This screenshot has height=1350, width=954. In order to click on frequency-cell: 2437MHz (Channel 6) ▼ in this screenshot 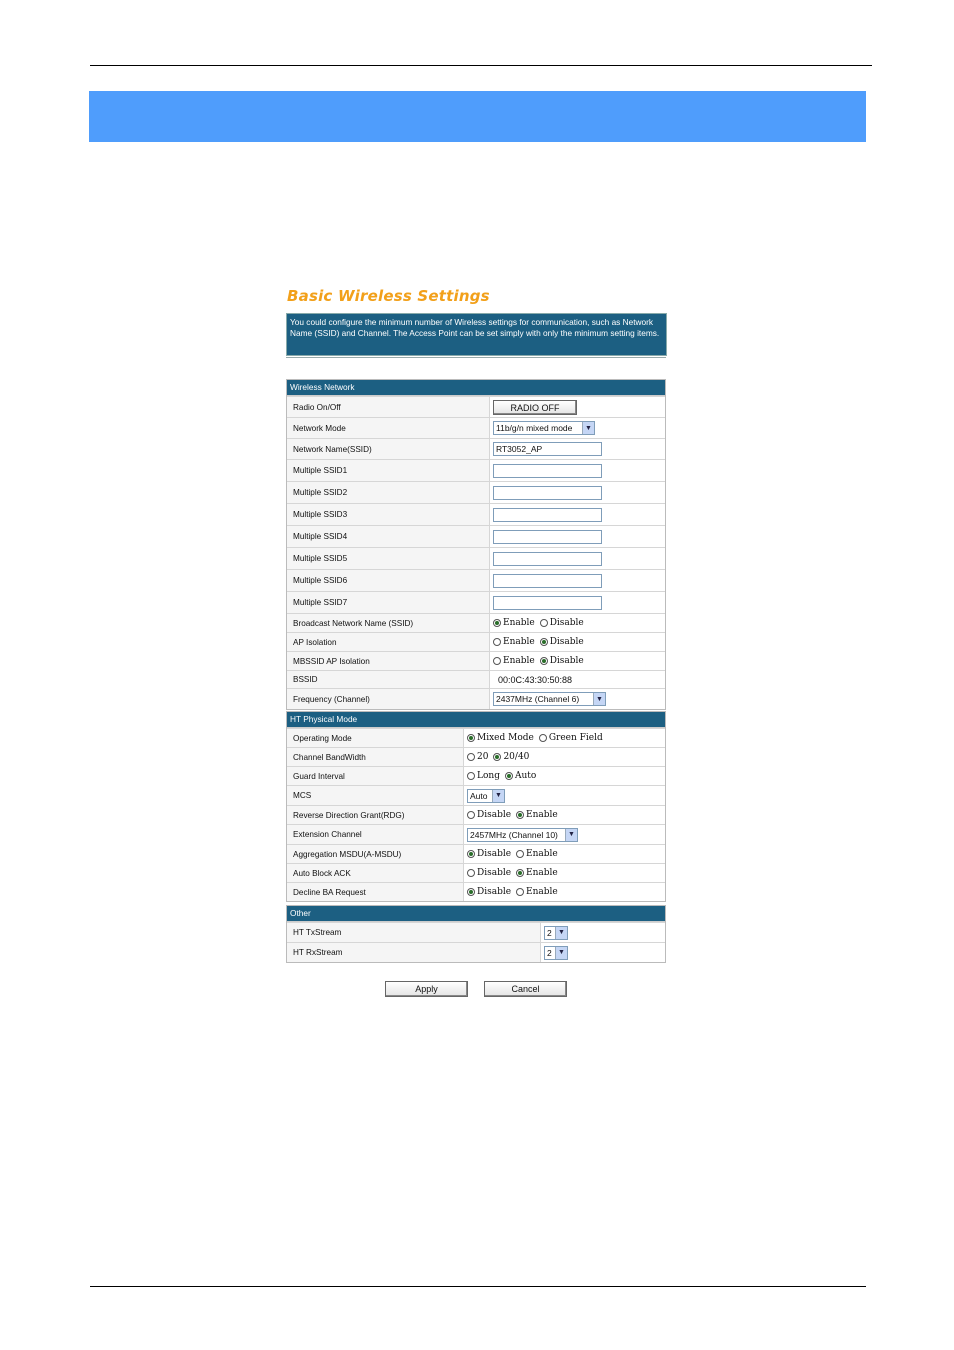, I will do `click(548, 699)`.